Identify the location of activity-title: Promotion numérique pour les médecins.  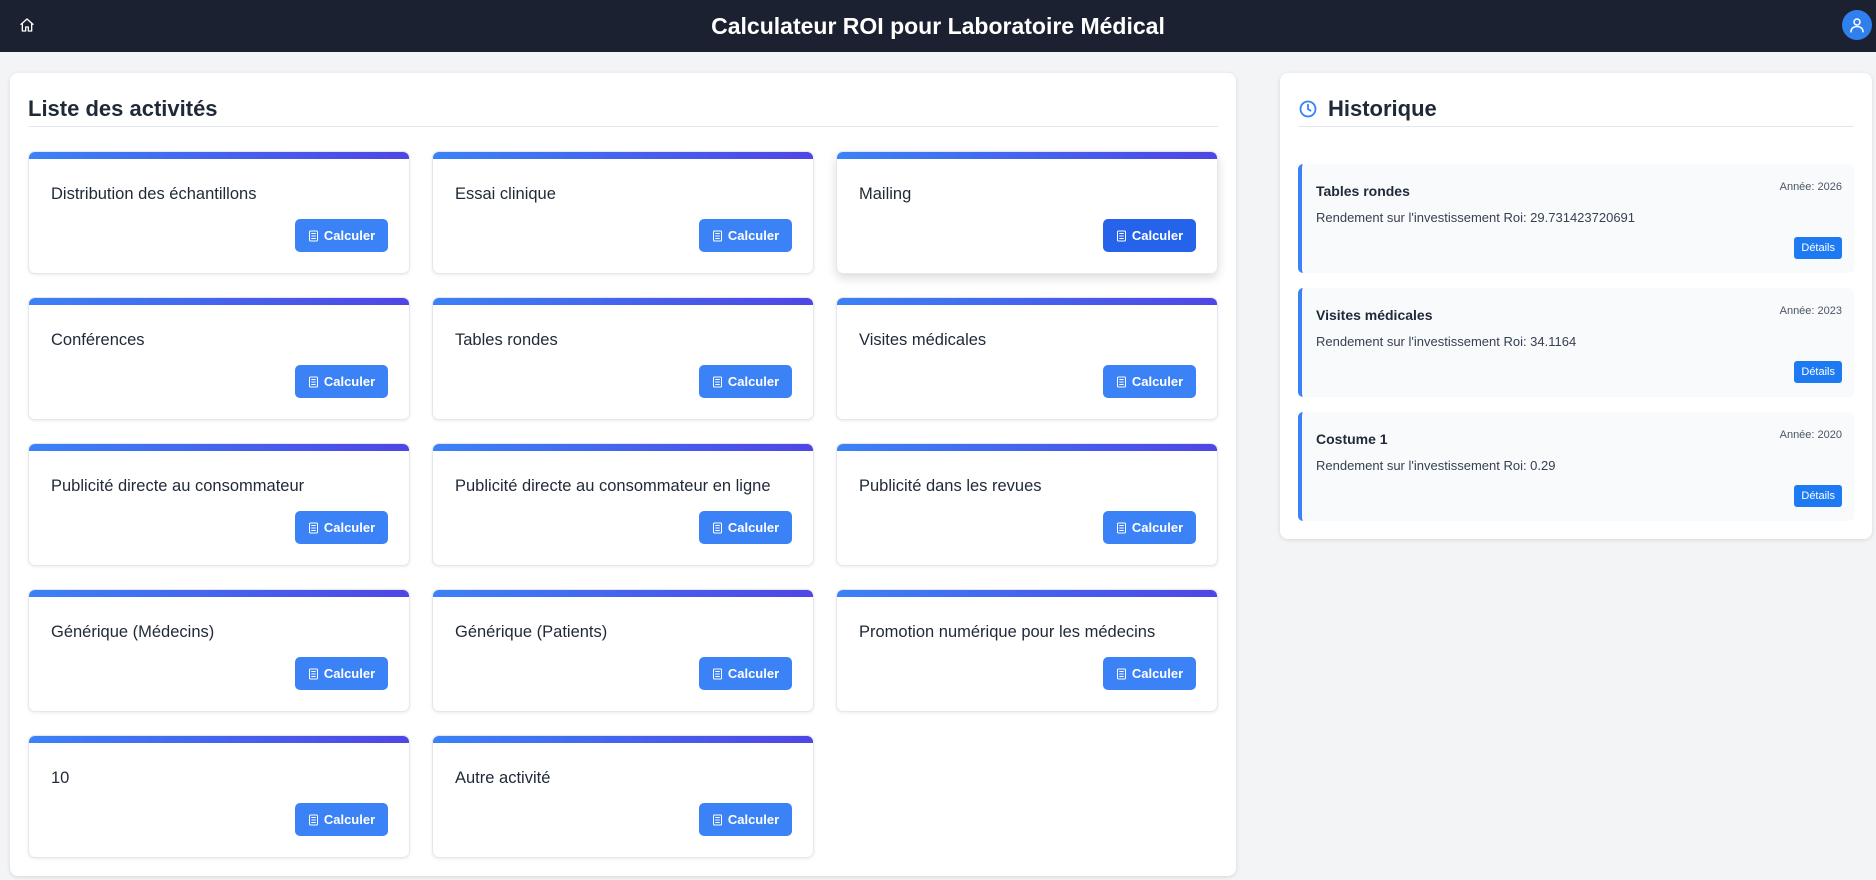
(1007, 632).